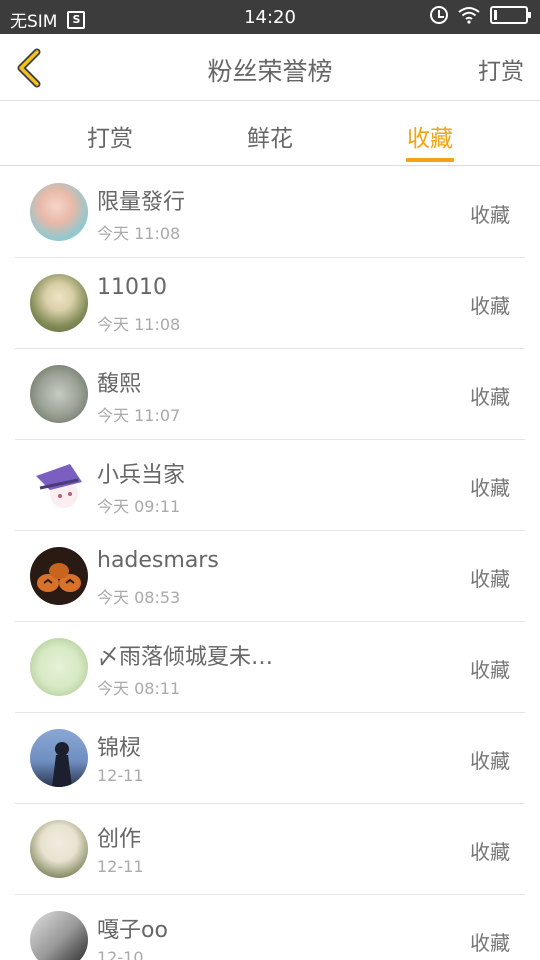 This screenshot has height=960, width=540. Describe the element at coordinates (158, 560) in the screenshot. I see `fan-name: hadesmars` at that location.